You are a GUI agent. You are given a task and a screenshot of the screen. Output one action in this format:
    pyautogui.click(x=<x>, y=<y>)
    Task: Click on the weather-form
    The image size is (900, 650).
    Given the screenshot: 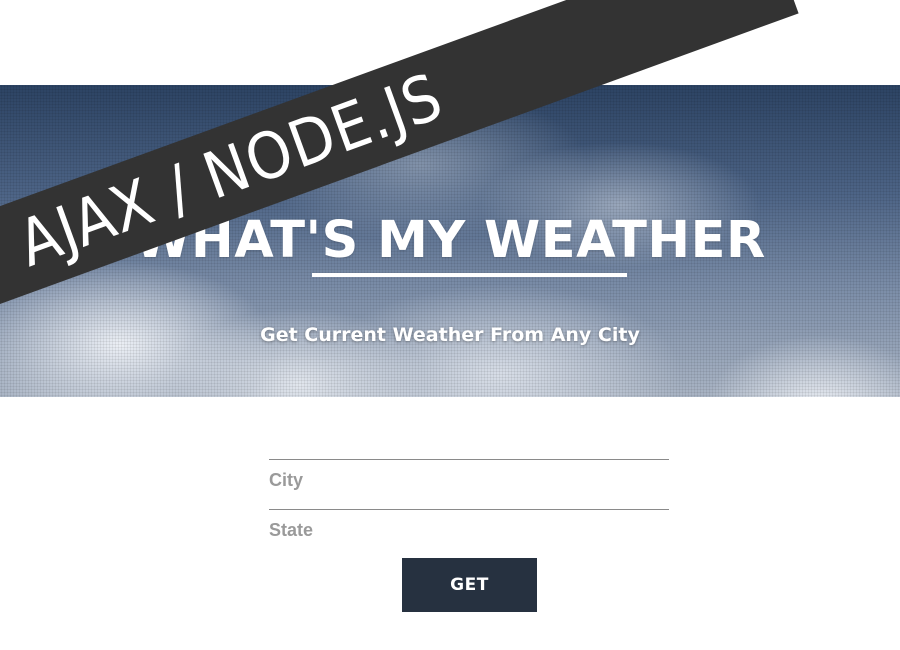 What is the action you would take?
    pyautogui.click(x=469, y=509)
    